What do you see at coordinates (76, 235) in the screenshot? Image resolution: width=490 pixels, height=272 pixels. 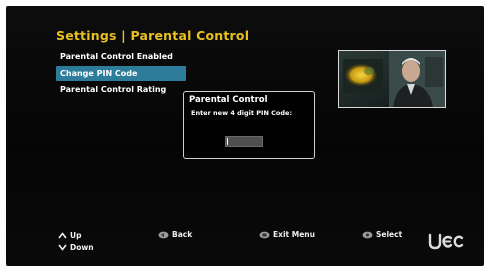 I see `up-label: Up` at bounding box center [76, 235].